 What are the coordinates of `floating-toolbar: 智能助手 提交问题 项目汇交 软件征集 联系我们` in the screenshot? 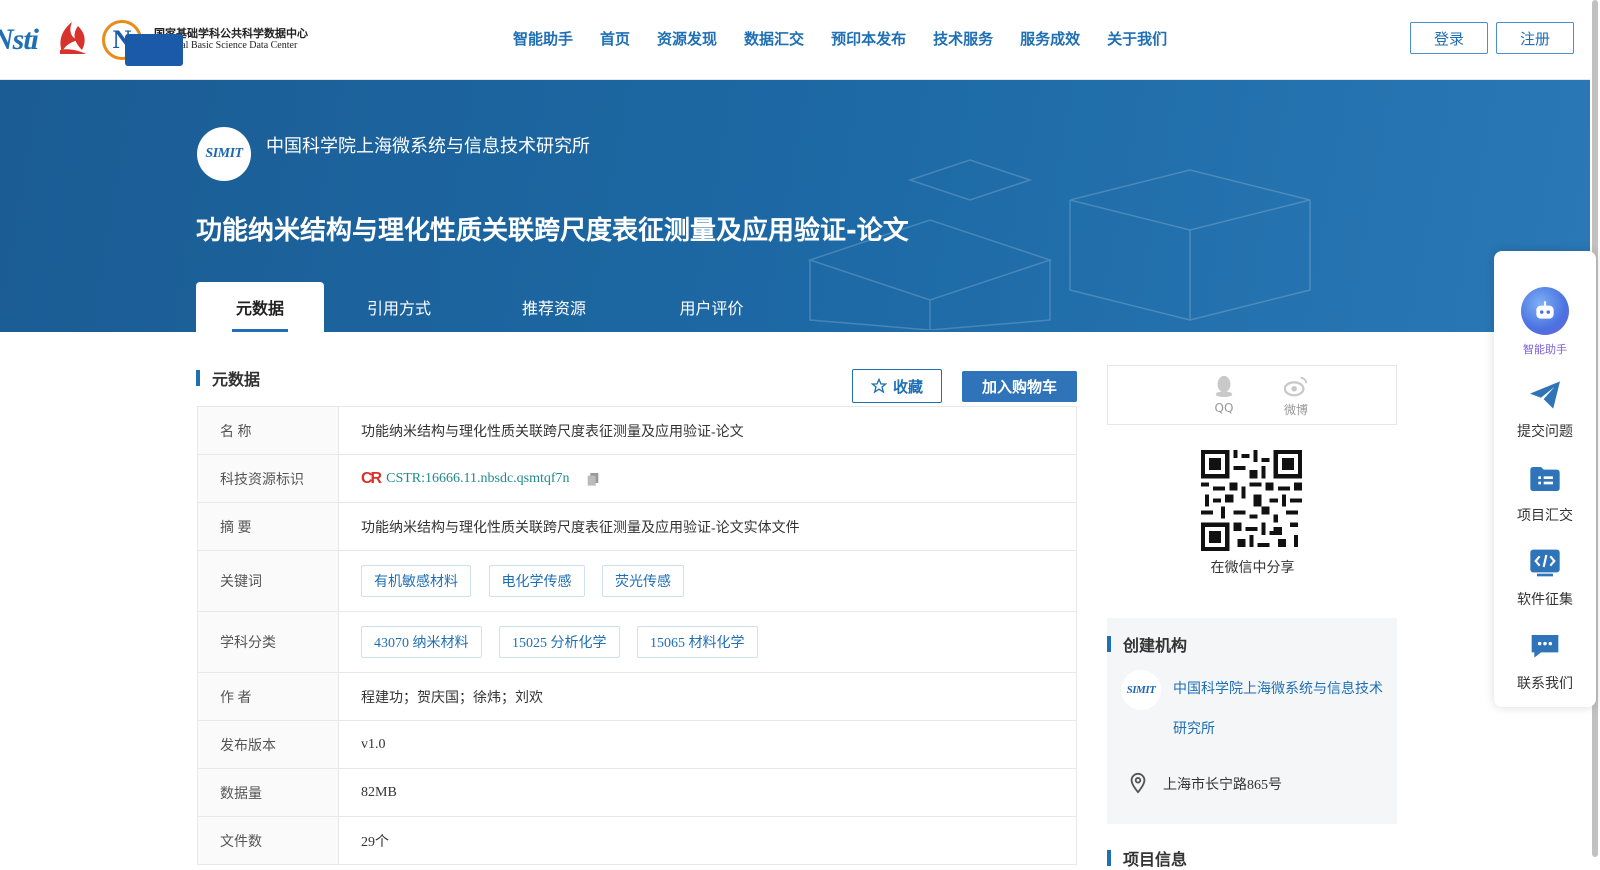 It's located at (1545, 479).